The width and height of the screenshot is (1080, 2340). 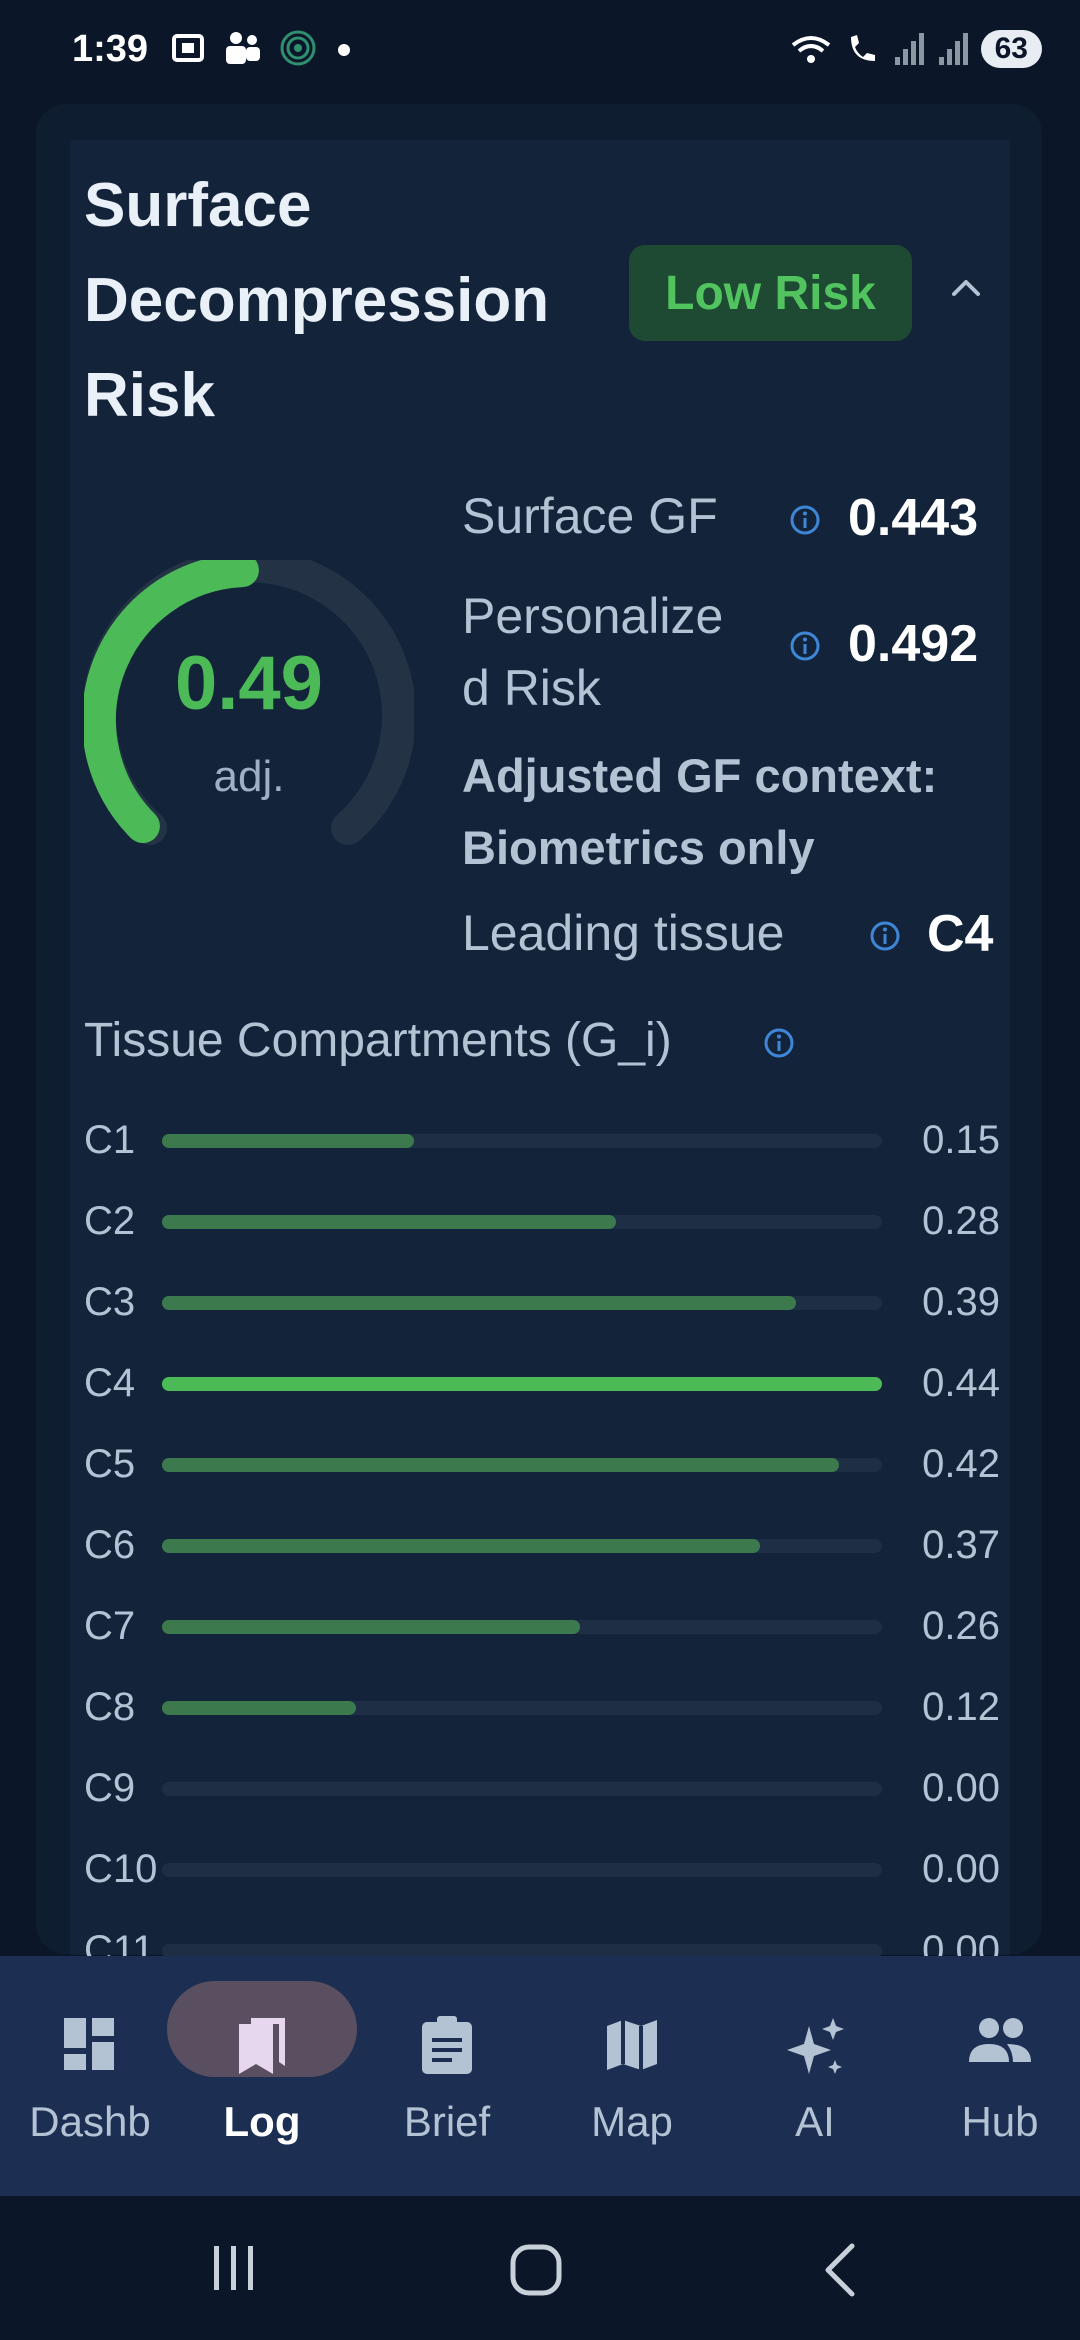 I want to click on compartment-label: C1, so click(x=110, y=1140).